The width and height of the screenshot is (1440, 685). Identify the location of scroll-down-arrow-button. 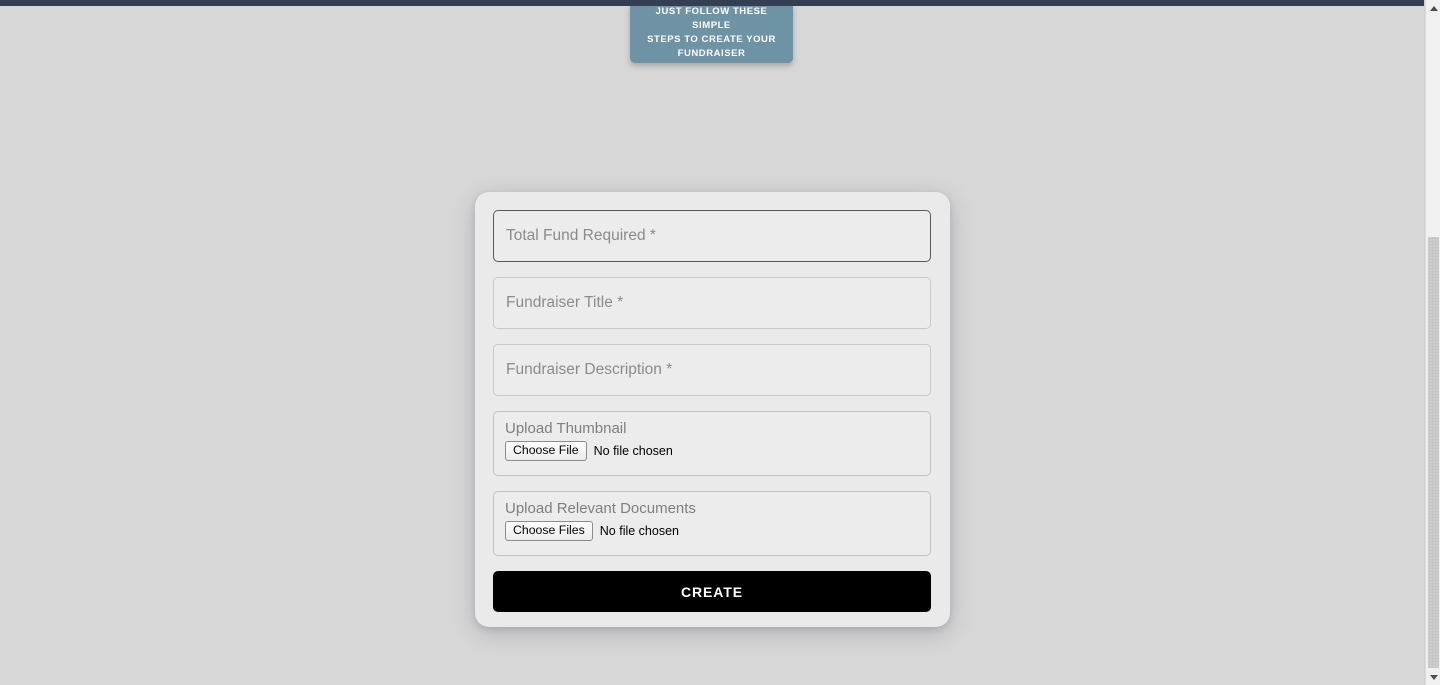
(1433, 677).